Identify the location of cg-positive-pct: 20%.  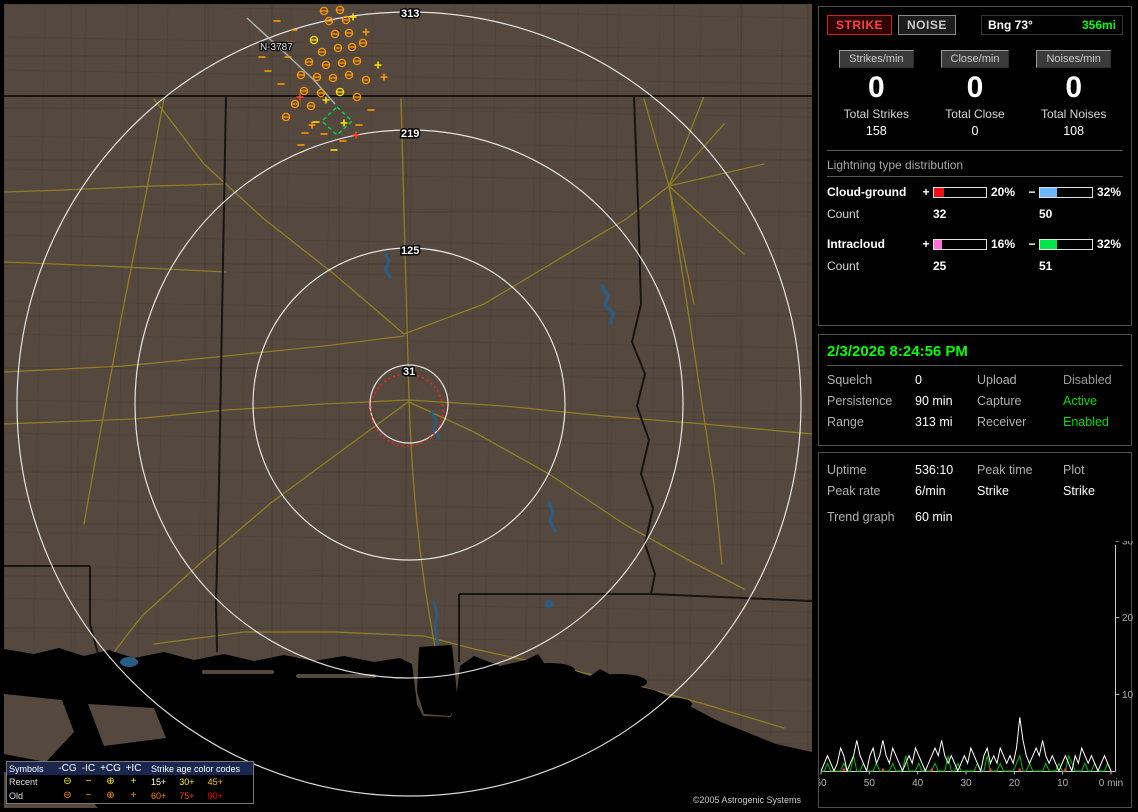
(1003, 192).